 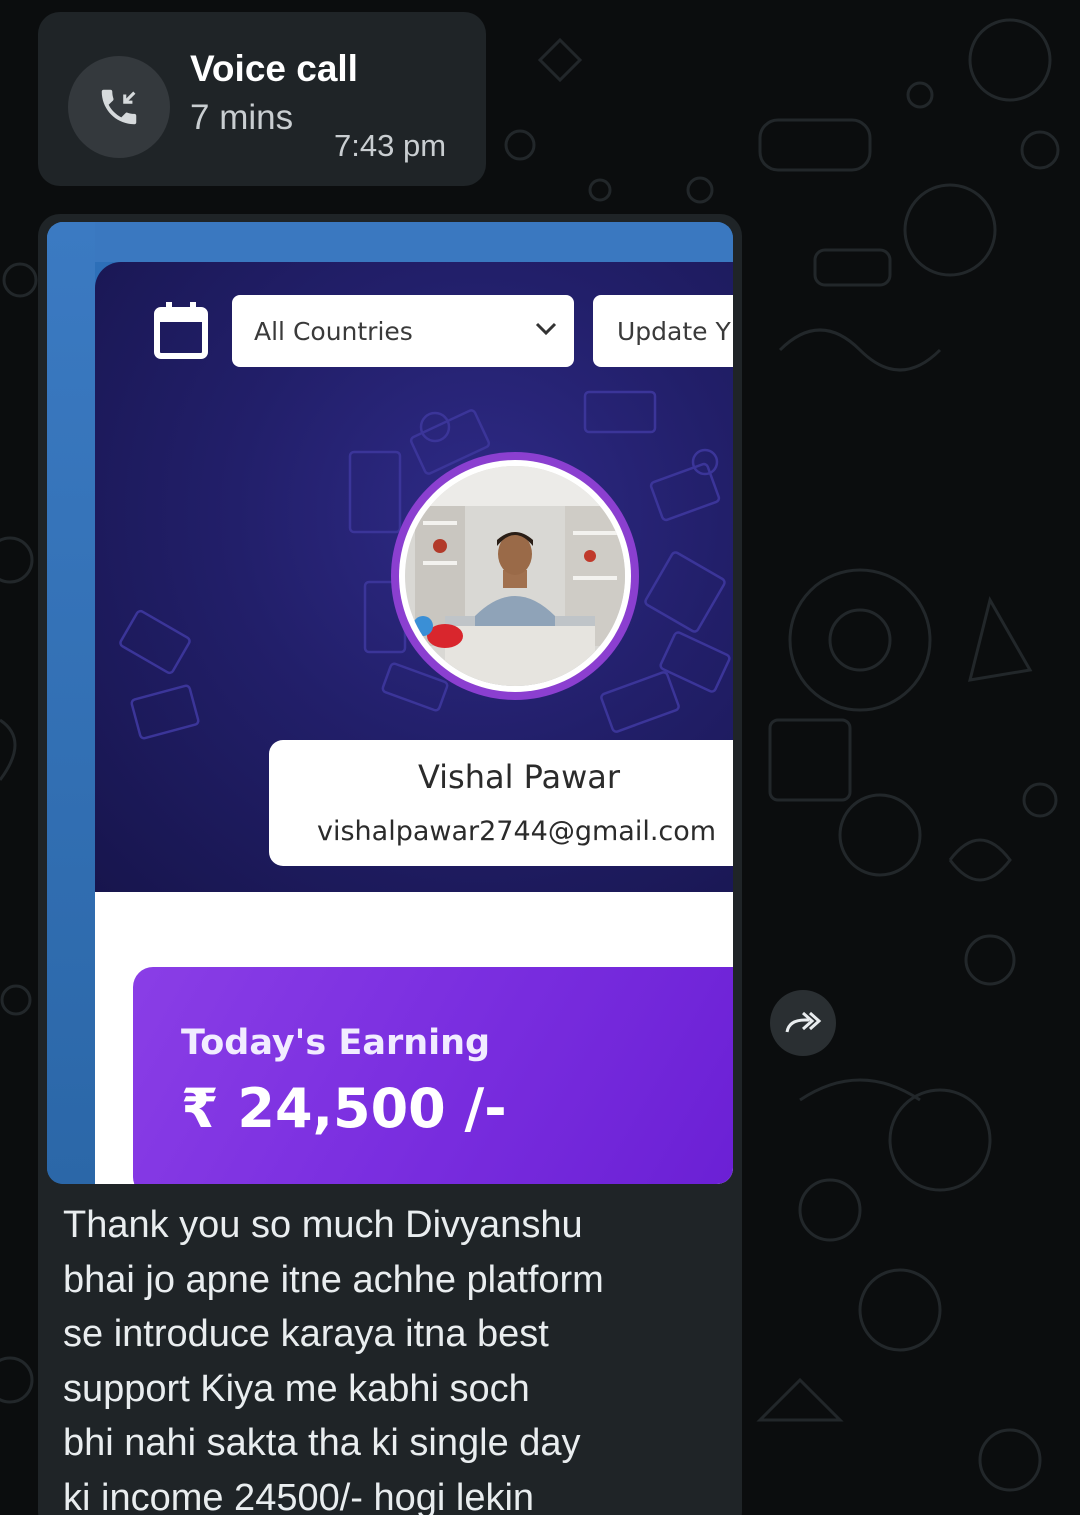 I want to click on country-select-value: All Countries, so click(x=333, y=331).